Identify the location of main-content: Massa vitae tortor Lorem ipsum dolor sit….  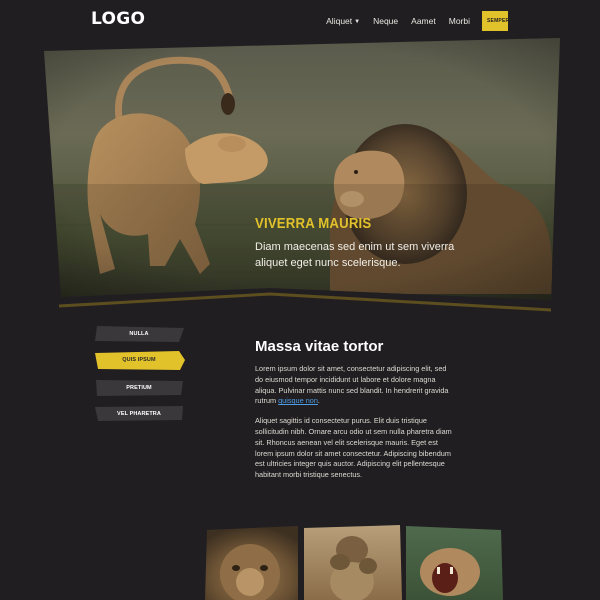
(355, 414).